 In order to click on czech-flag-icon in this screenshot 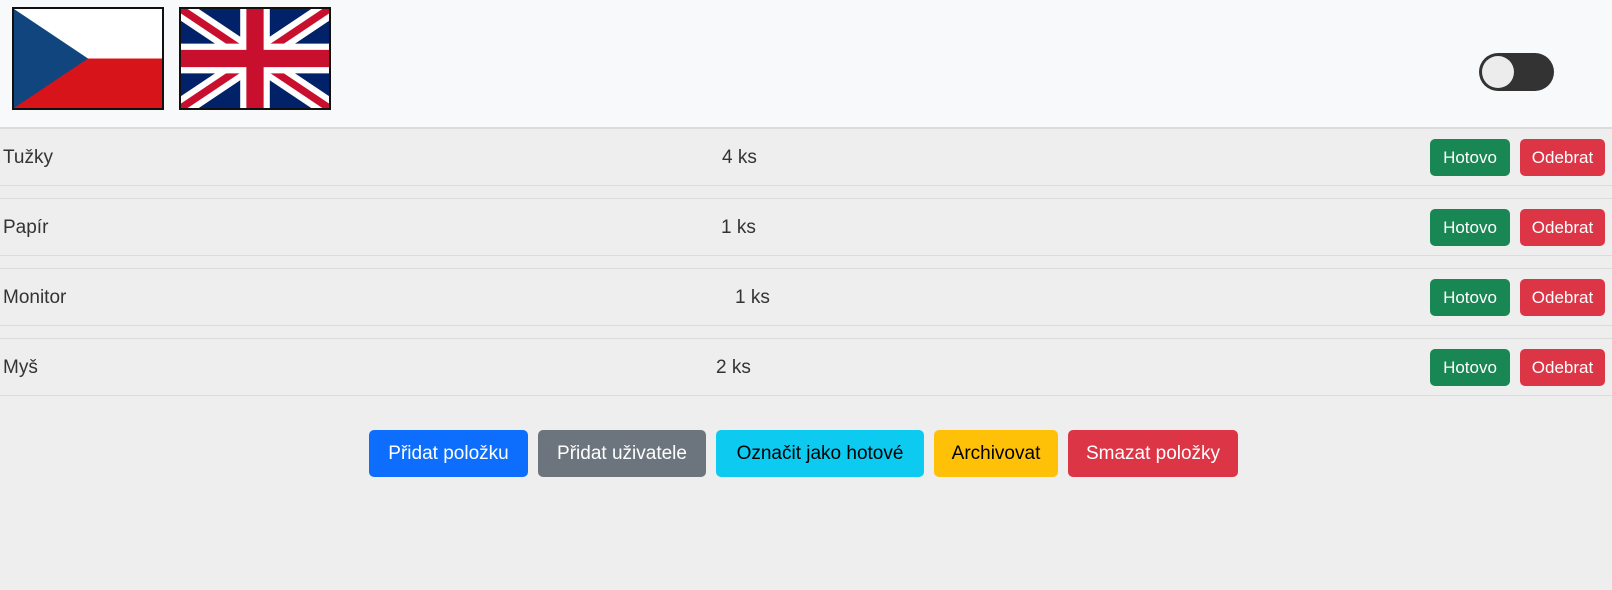, I will do `click(88, 58)`.